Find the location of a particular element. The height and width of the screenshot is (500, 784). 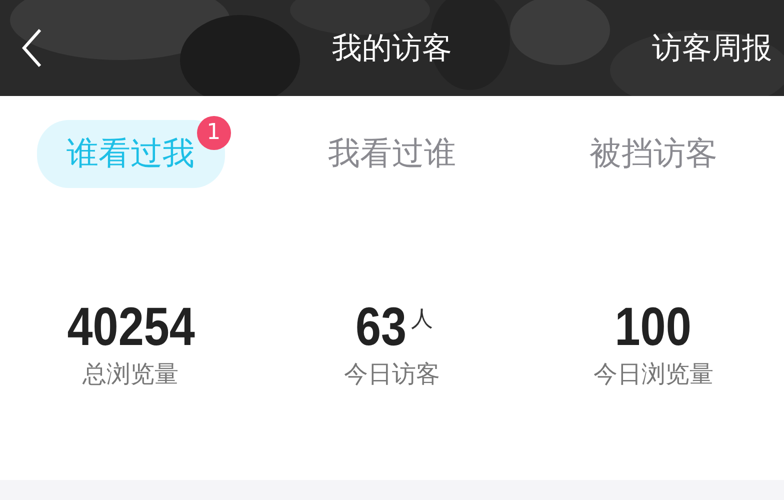

count-badge: 1 is located at coordinates (213, 133).